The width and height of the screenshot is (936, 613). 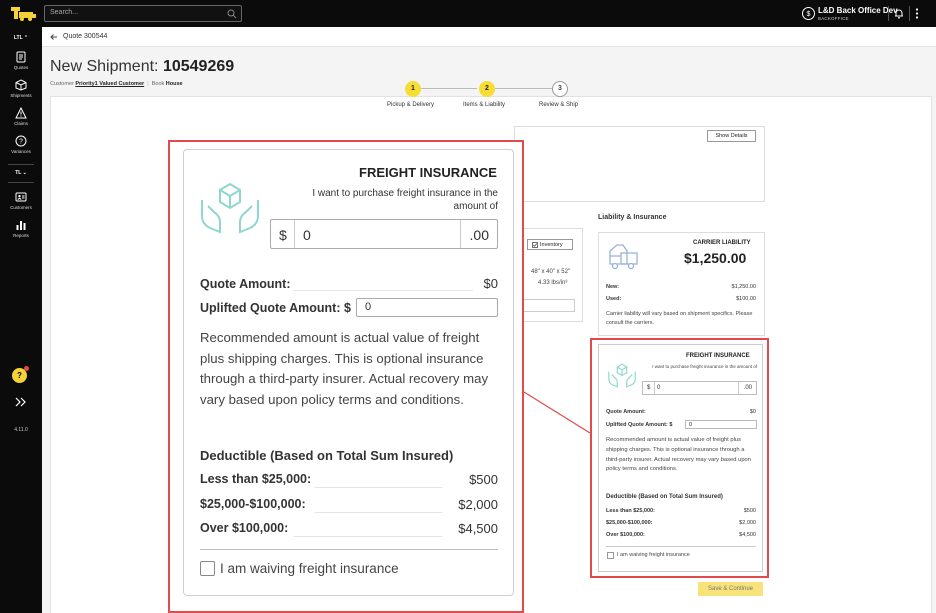 What do you see at coordinates (21, 123) in the screenshot?
I see `sidebar-item-label: Claims` at bounding box center [21, 123].